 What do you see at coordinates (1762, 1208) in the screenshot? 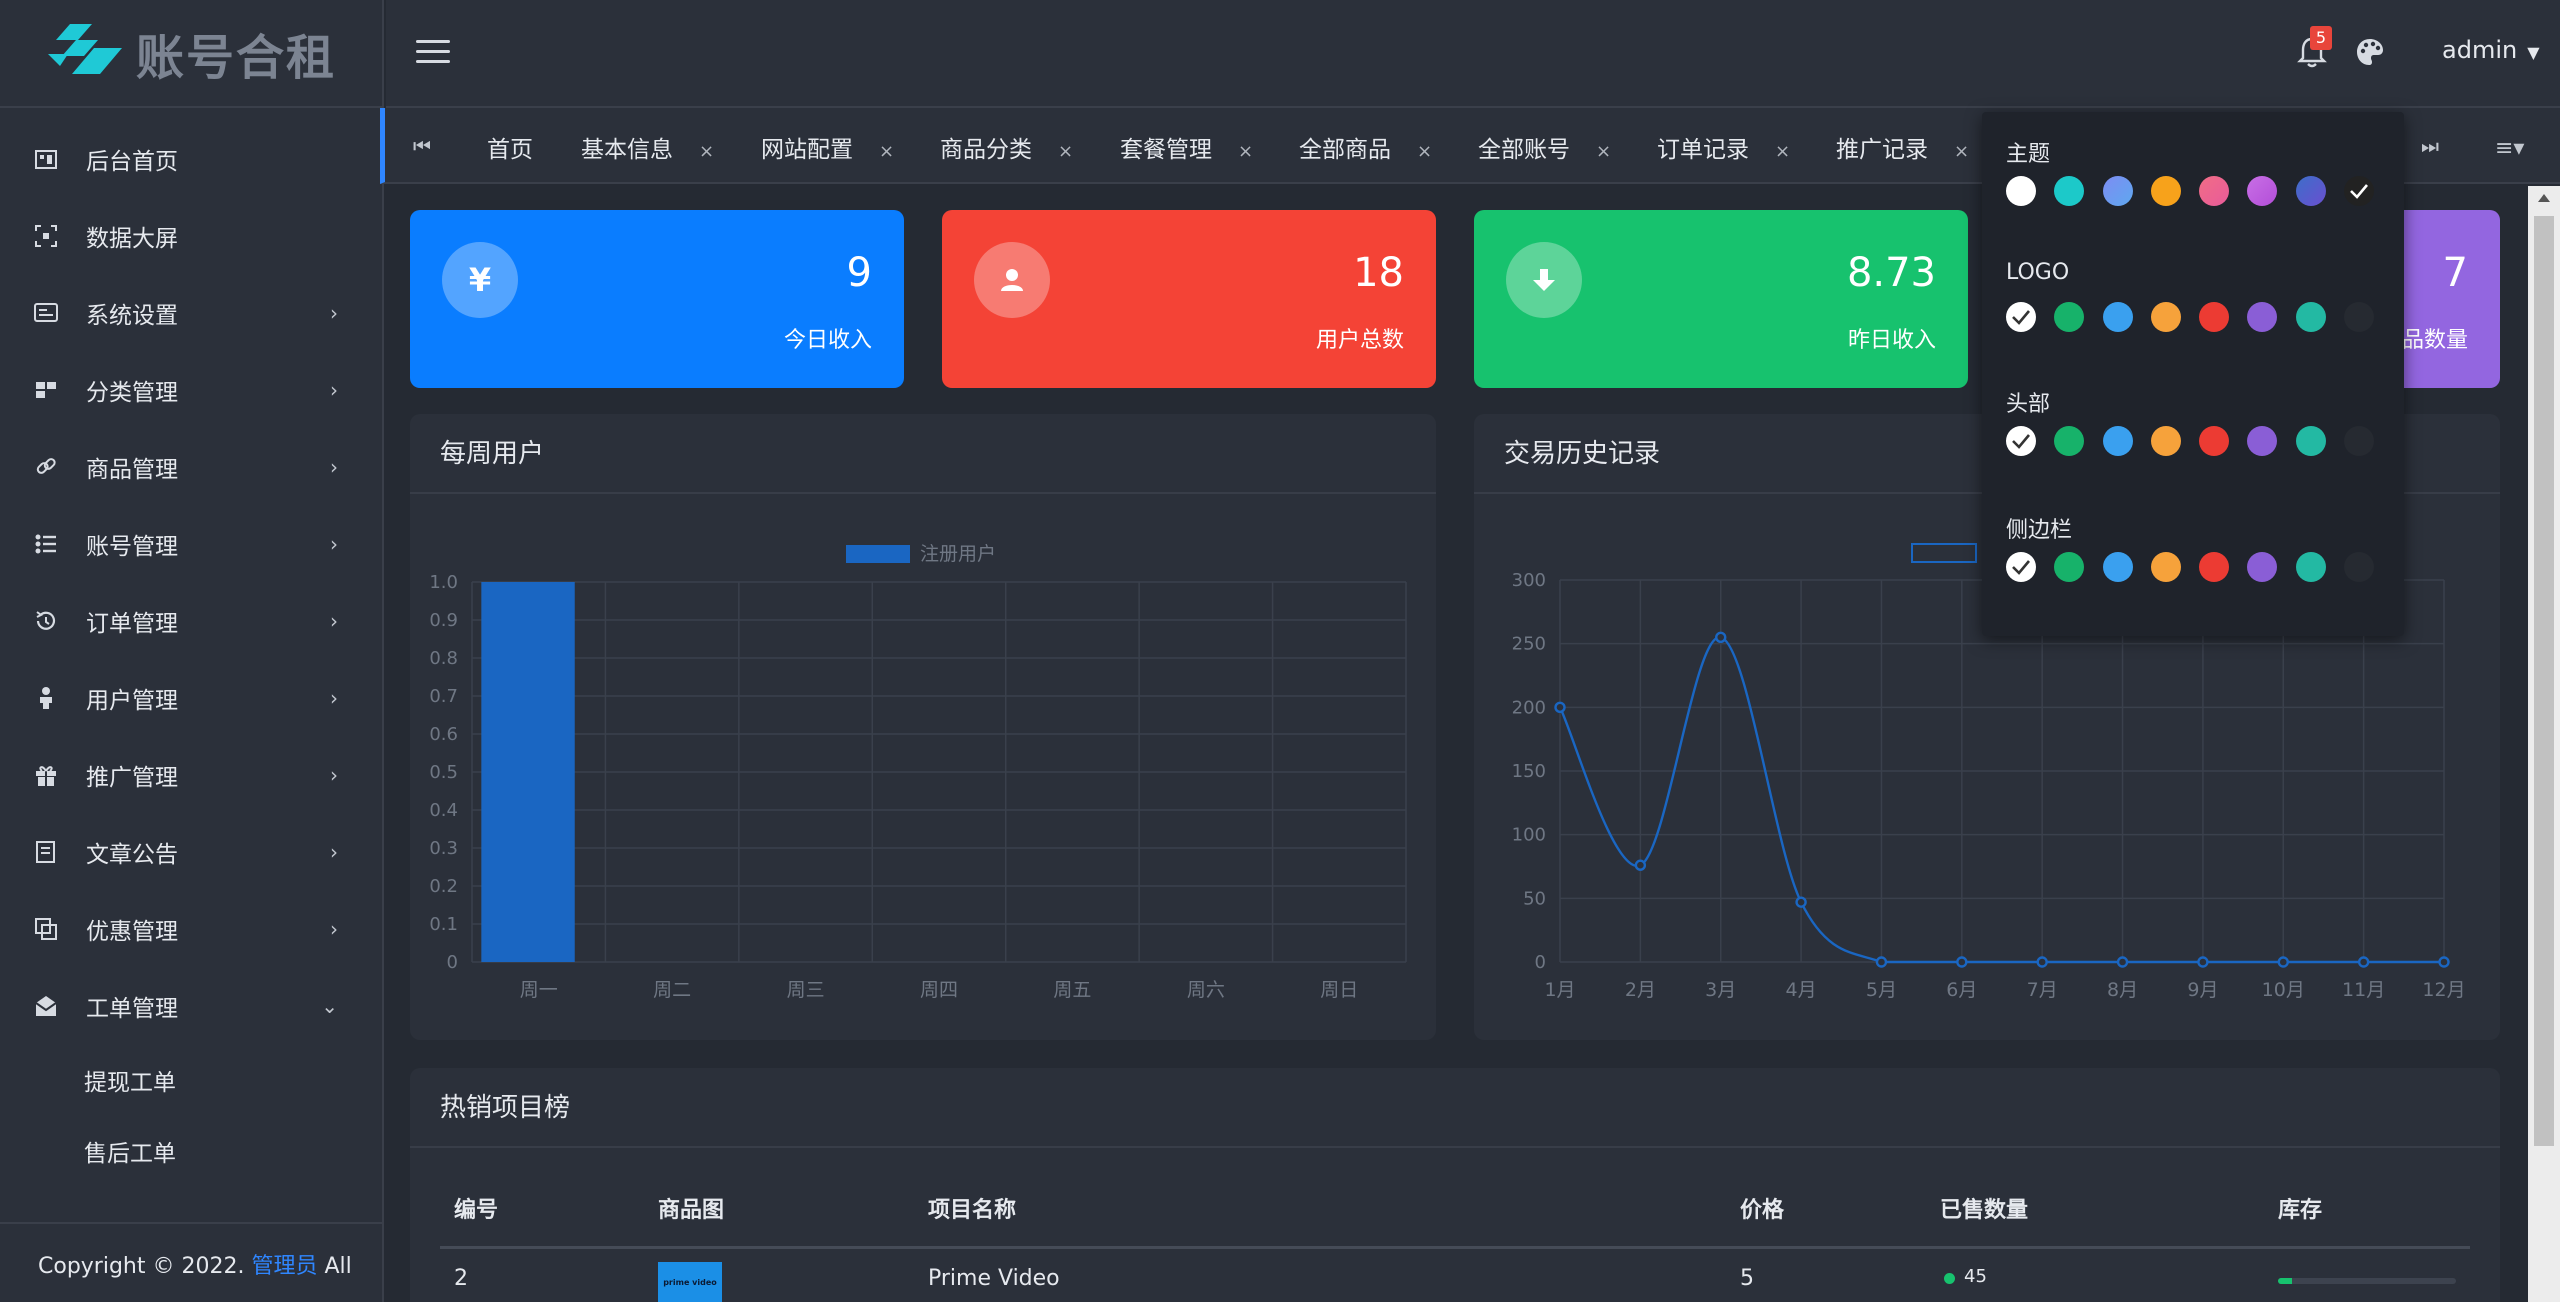
I see `table-header: 价格` at bounding box center [1762, 1208].